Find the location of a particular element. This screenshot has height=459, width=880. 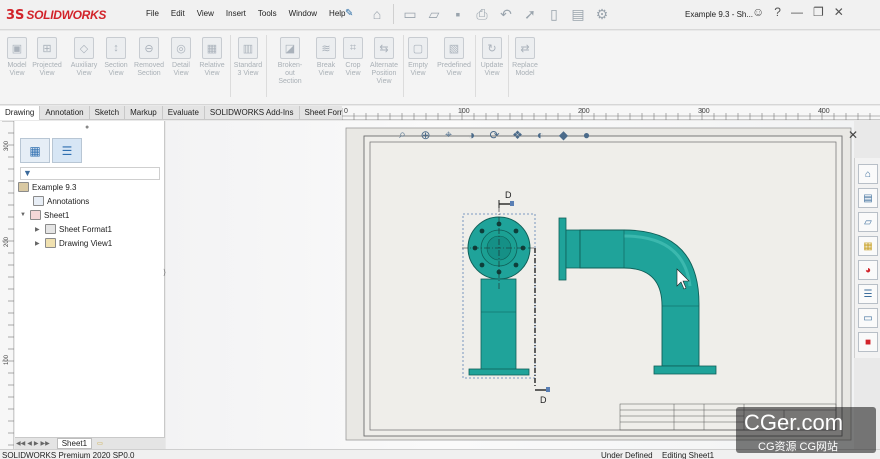

previous-view-icon: ⌖ is located at coordinates (448, 134).